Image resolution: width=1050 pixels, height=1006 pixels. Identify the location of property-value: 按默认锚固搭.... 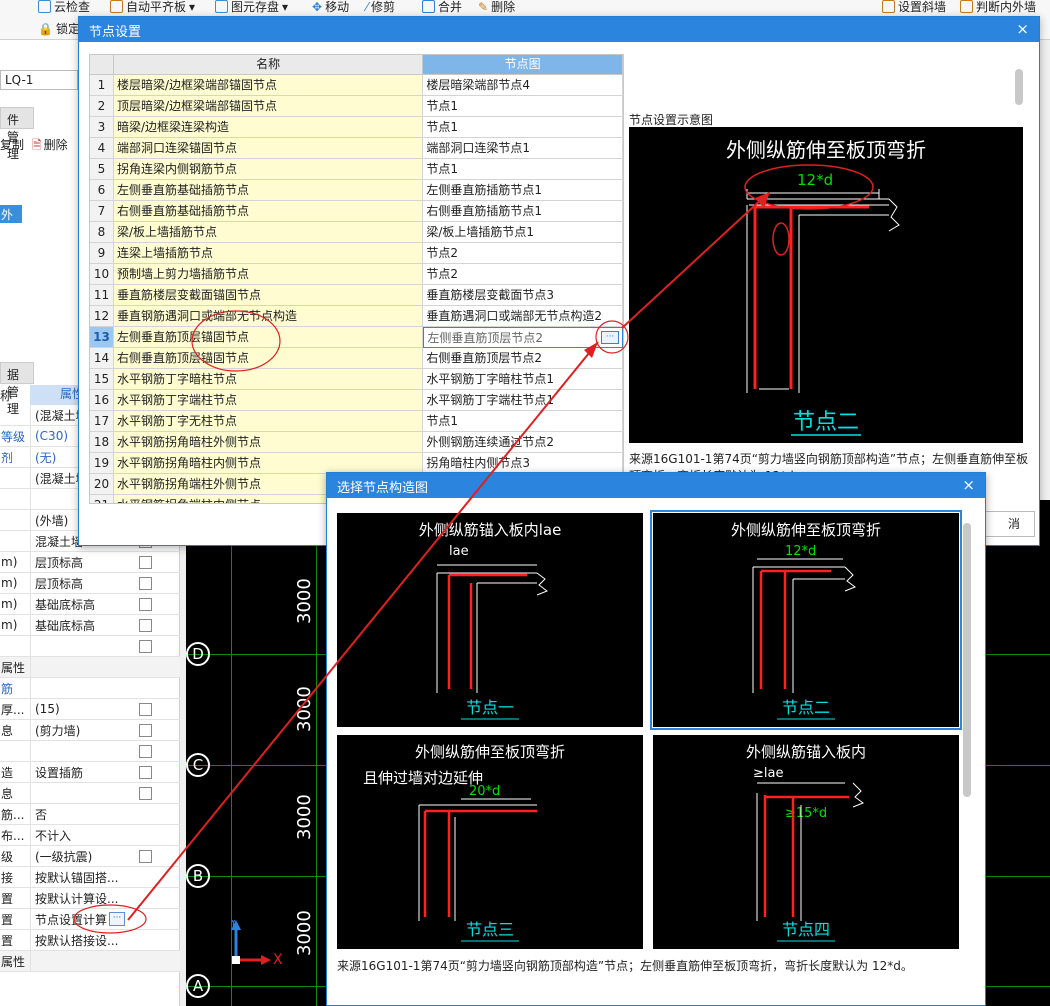
(77, 877).